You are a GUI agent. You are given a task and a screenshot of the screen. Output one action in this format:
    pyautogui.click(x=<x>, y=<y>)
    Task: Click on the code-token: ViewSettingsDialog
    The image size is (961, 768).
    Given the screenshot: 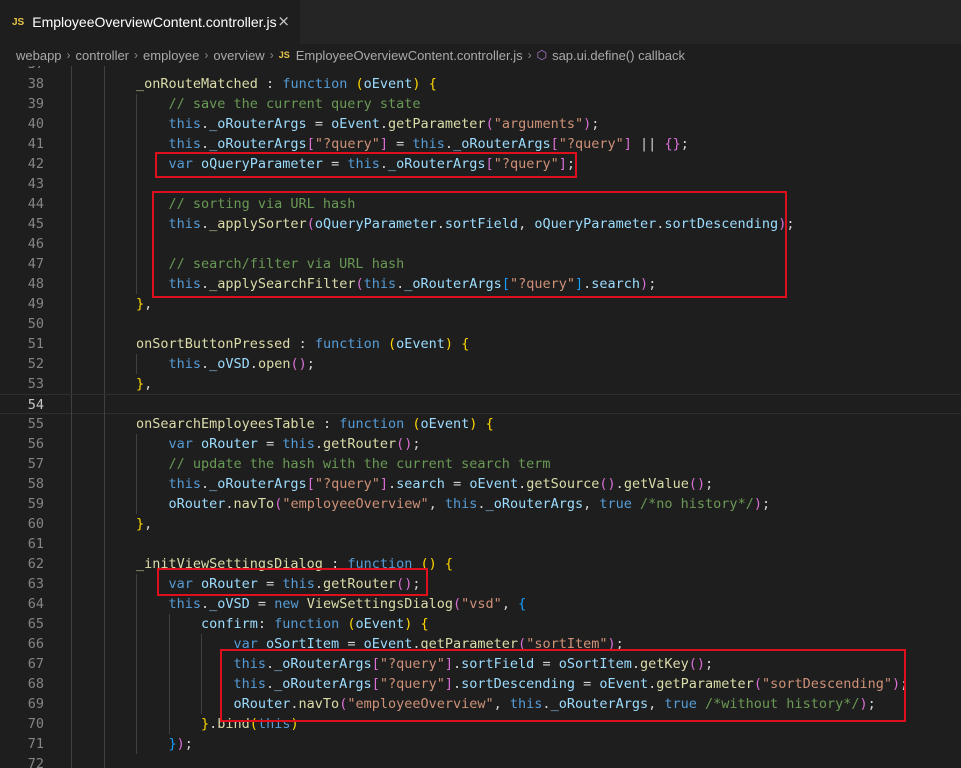 What is the action you would take?
    pyautogui.click(x=380, y=604)
    